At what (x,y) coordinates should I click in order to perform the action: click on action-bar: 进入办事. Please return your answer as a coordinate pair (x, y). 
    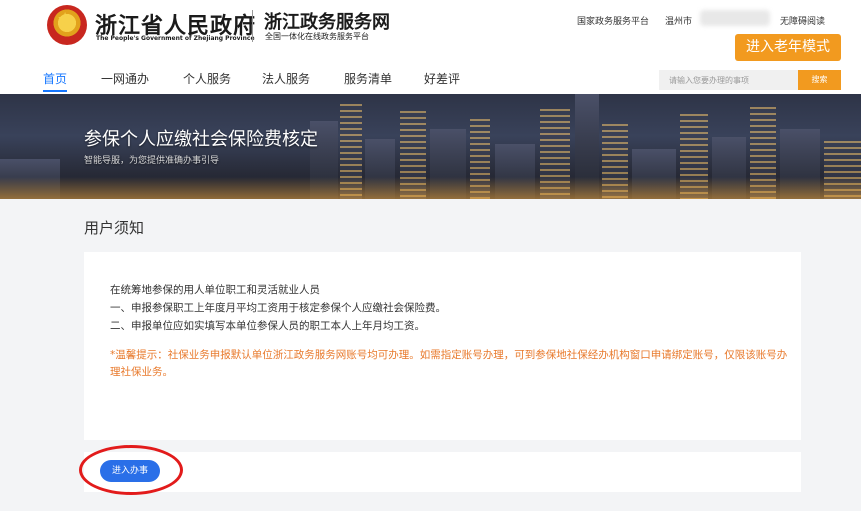
    Looking at the image, I should click on (442, 472).